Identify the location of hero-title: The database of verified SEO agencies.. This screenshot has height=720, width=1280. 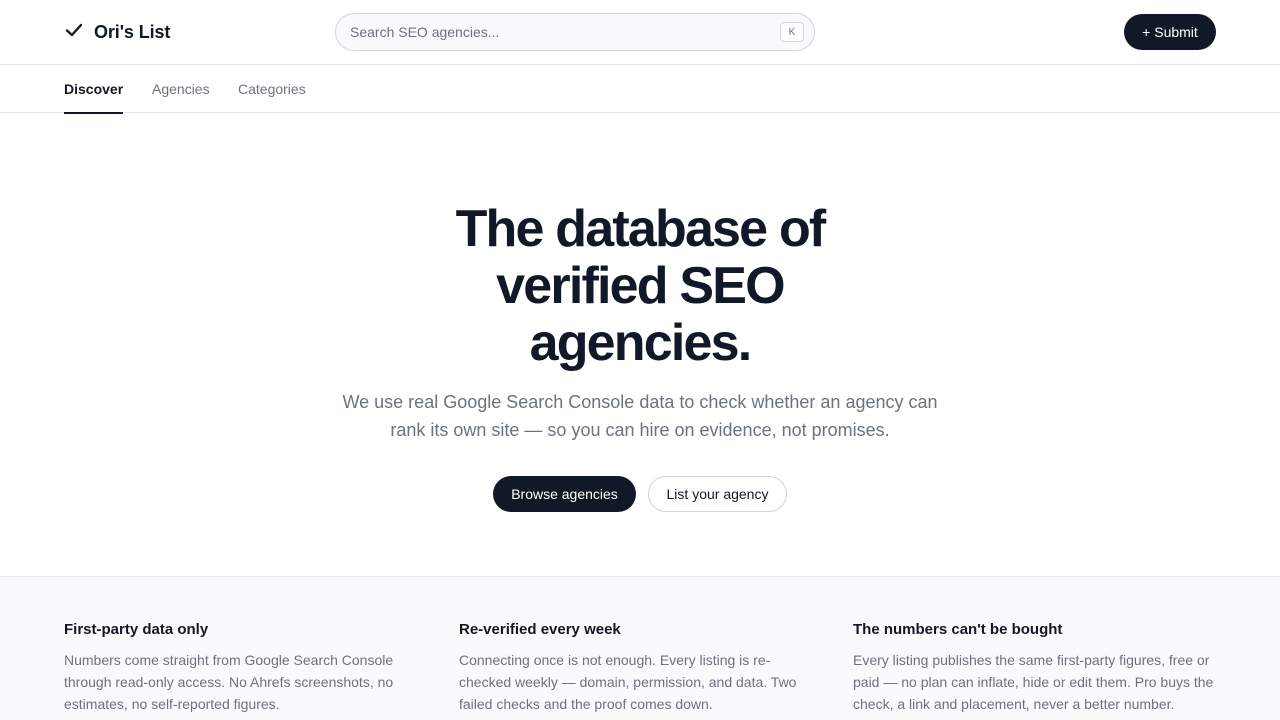
(641, 286).